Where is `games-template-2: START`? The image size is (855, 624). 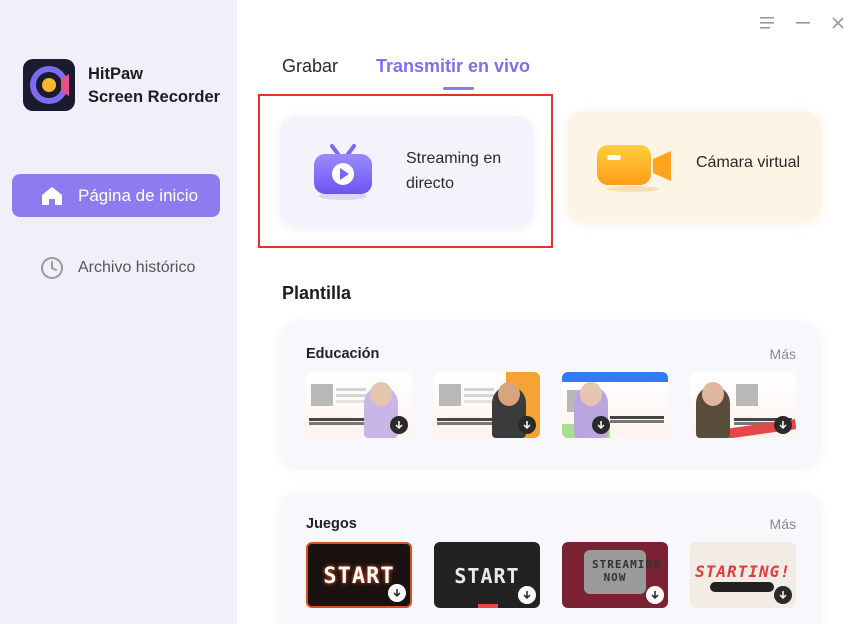
games-template-2: START is located at coordinates (487, 575).